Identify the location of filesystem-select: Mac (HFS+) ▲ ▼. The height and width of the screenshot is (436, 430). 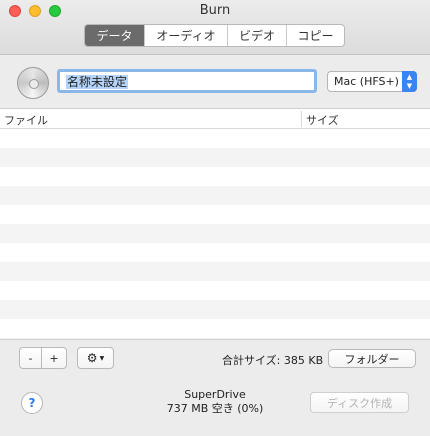
(372, 81).